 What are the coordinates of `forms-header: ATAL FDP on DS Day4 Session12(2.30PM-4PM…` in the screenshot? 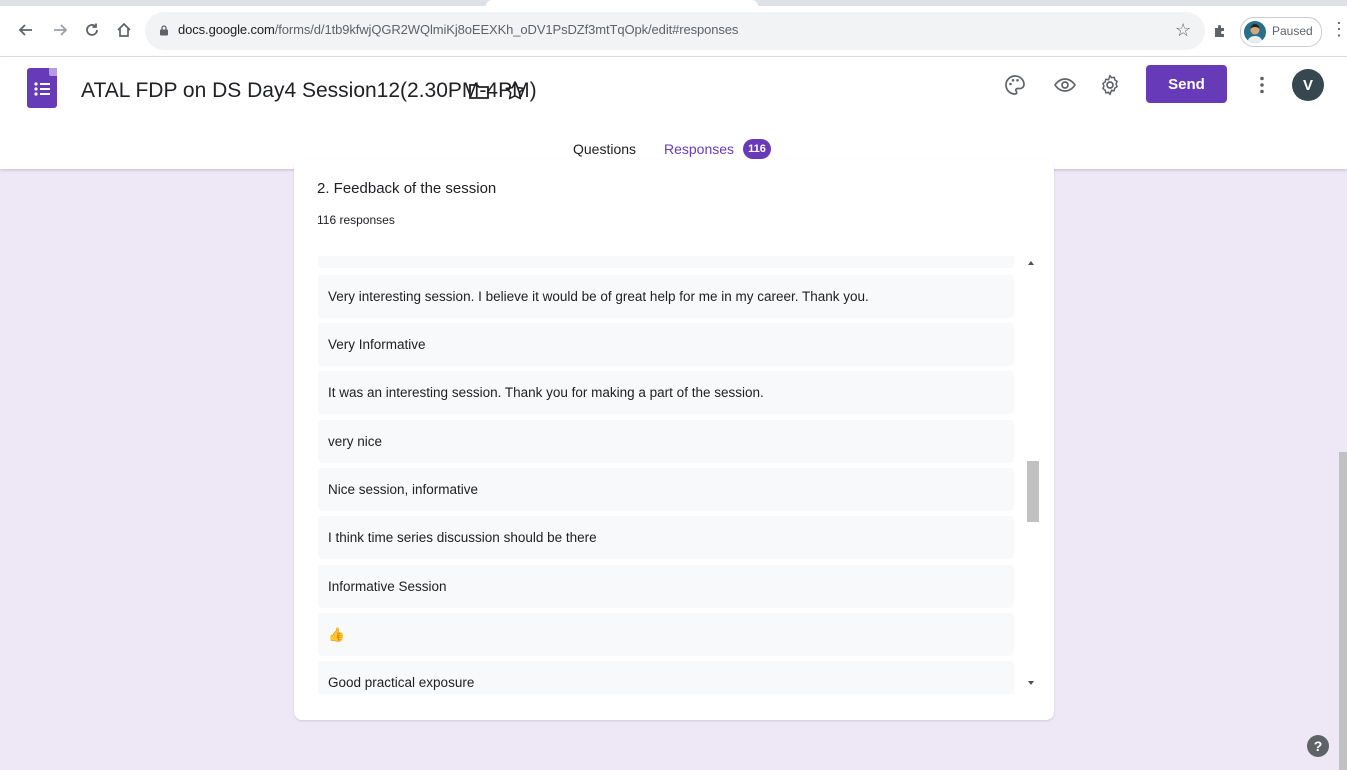 It's located at (673, 113).